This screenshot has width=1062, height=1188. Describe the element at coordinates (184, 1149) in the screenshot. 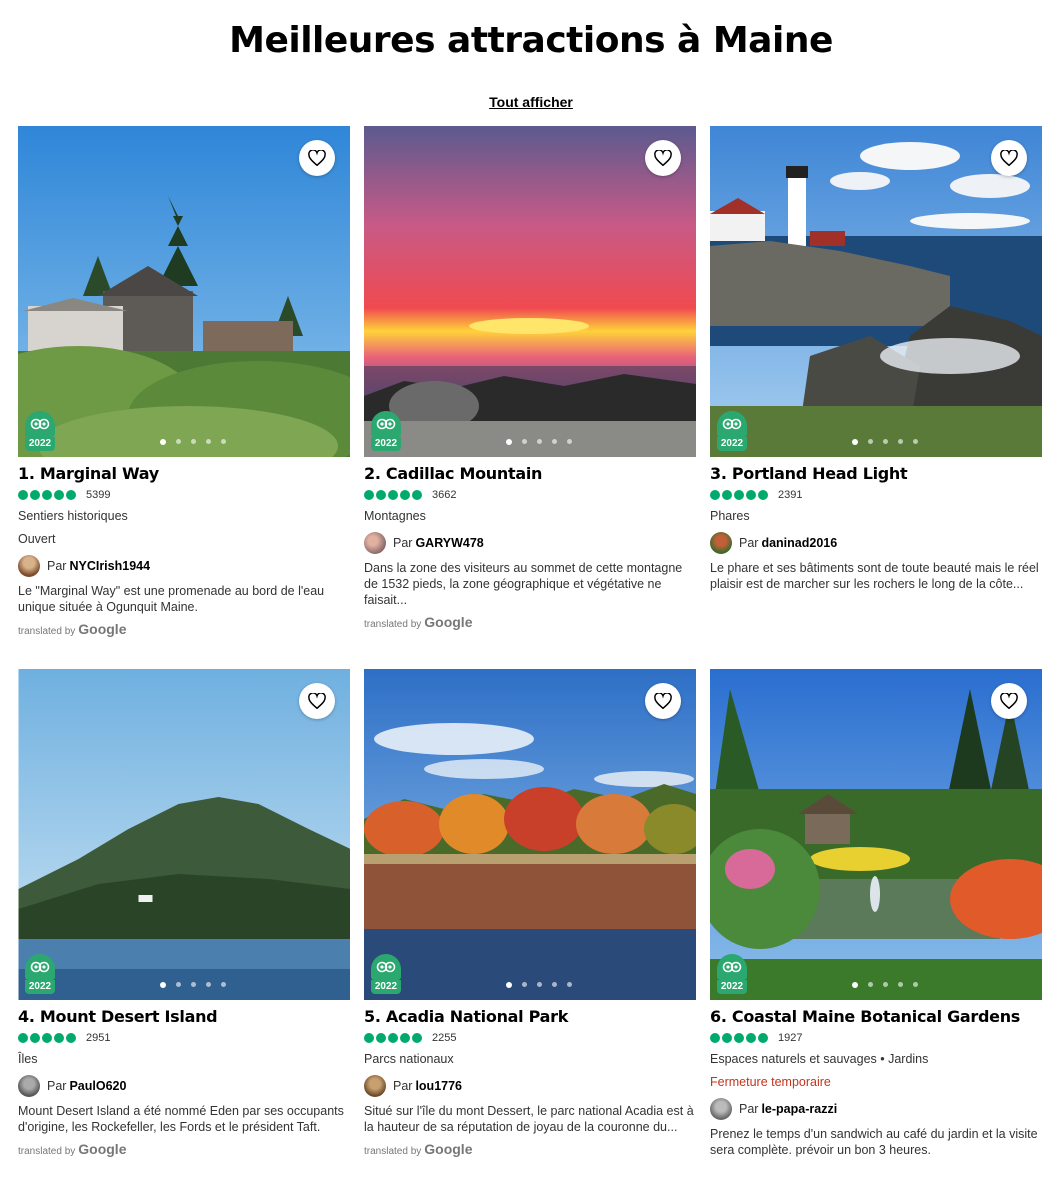

I see `translated-by-google: translated by Google` at that location.